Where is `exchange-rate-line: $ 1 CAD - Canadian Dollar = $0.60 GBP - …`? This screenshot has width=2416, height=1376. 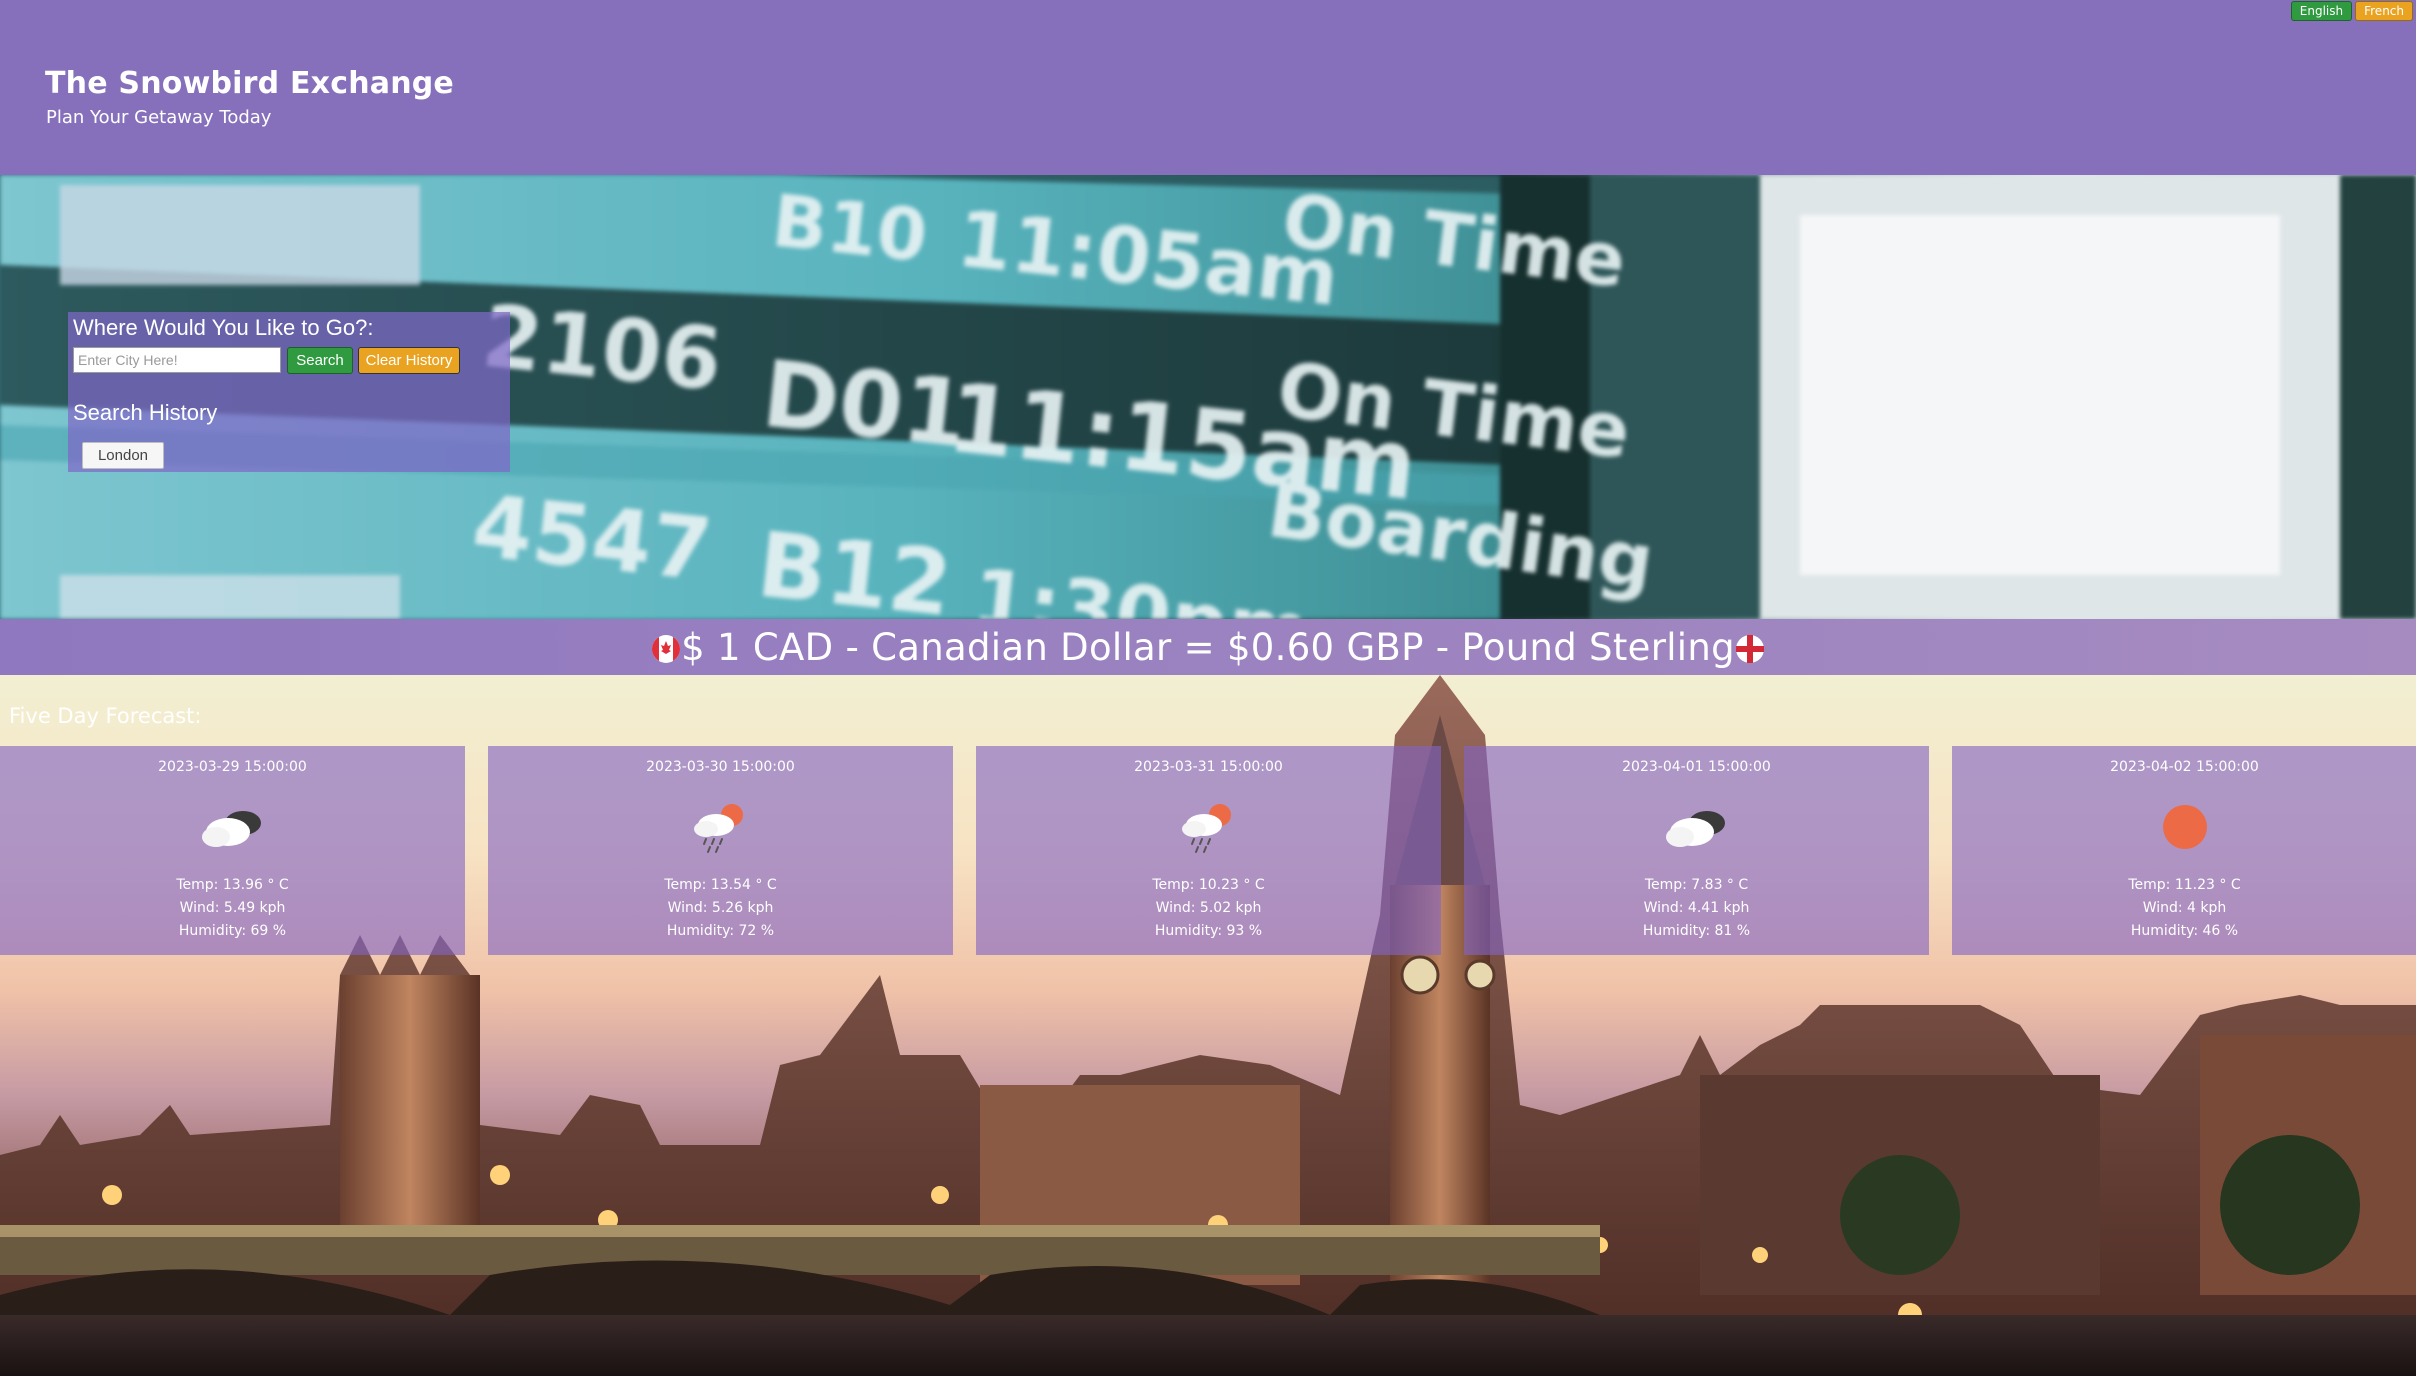
exchange-rate-line: $ 1 CAD - Canadian Dollar = $0.60 GBP - … is located at coordinates (1208, 647).